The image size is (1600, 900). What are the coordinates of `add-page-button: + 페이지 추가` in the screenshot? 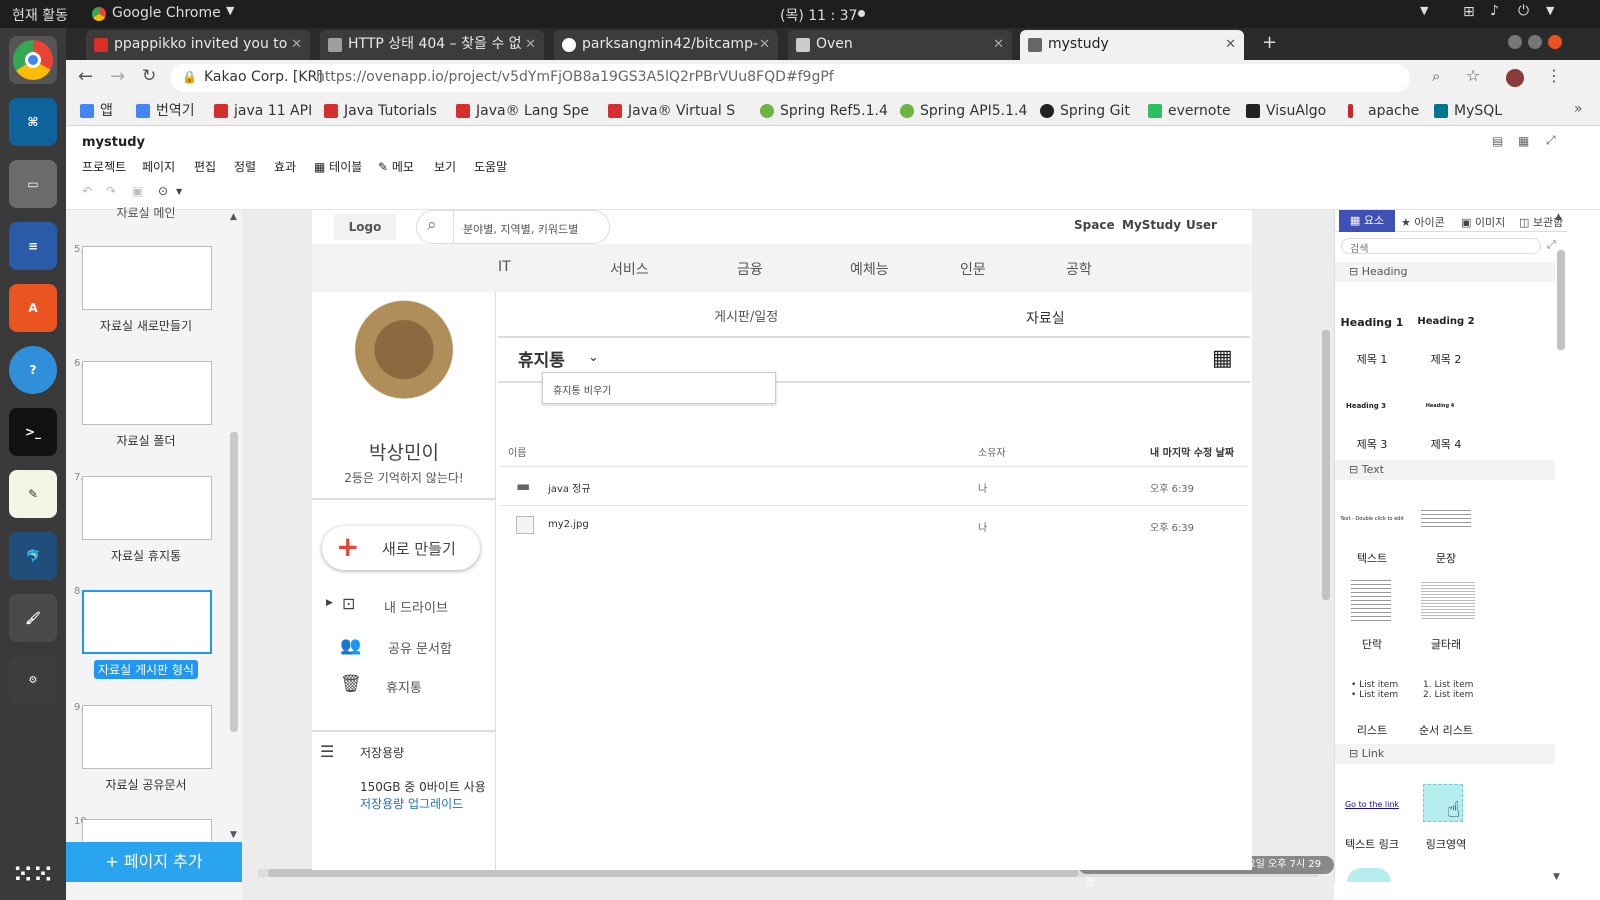 It's located at (154, 862).